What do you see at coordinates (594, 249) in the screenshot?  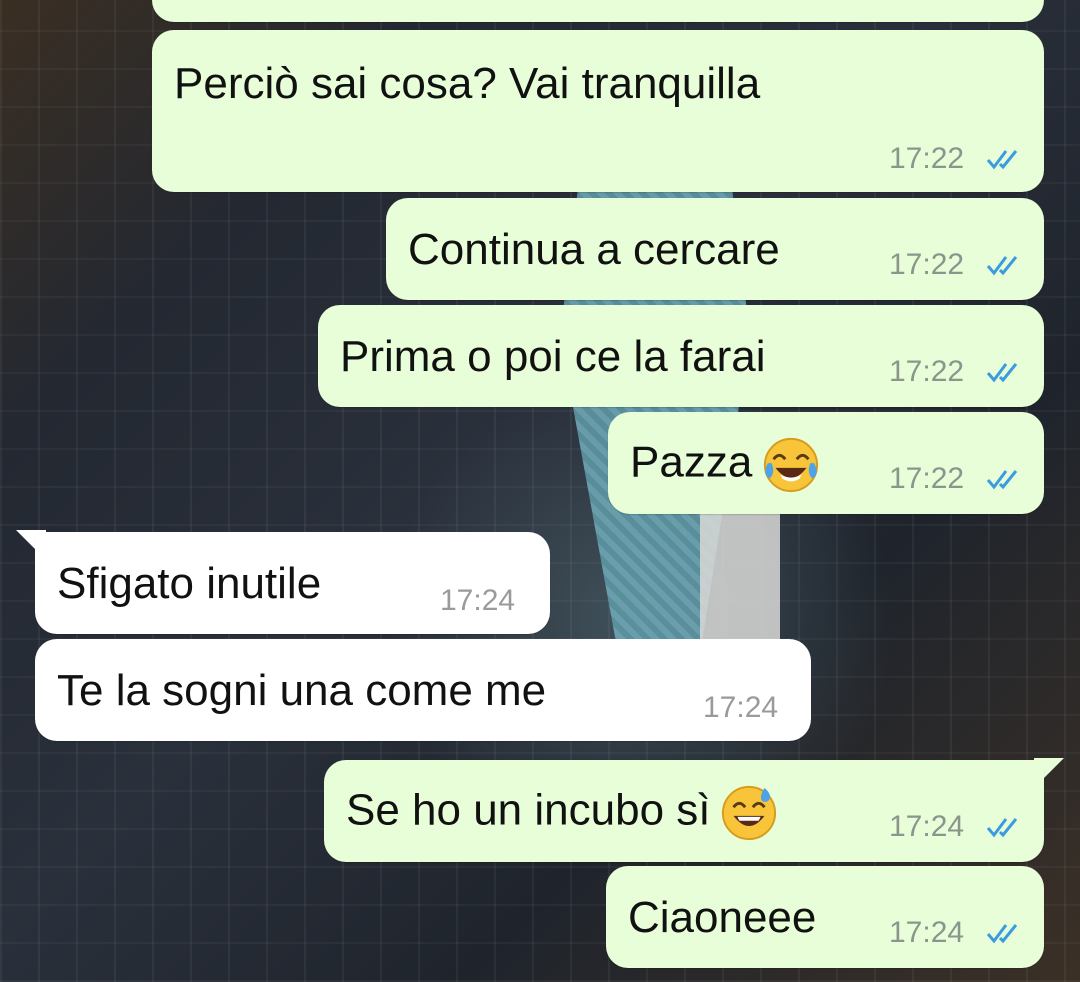 I see `message-text: Continua a cercare` at bounding box center [594, 249].